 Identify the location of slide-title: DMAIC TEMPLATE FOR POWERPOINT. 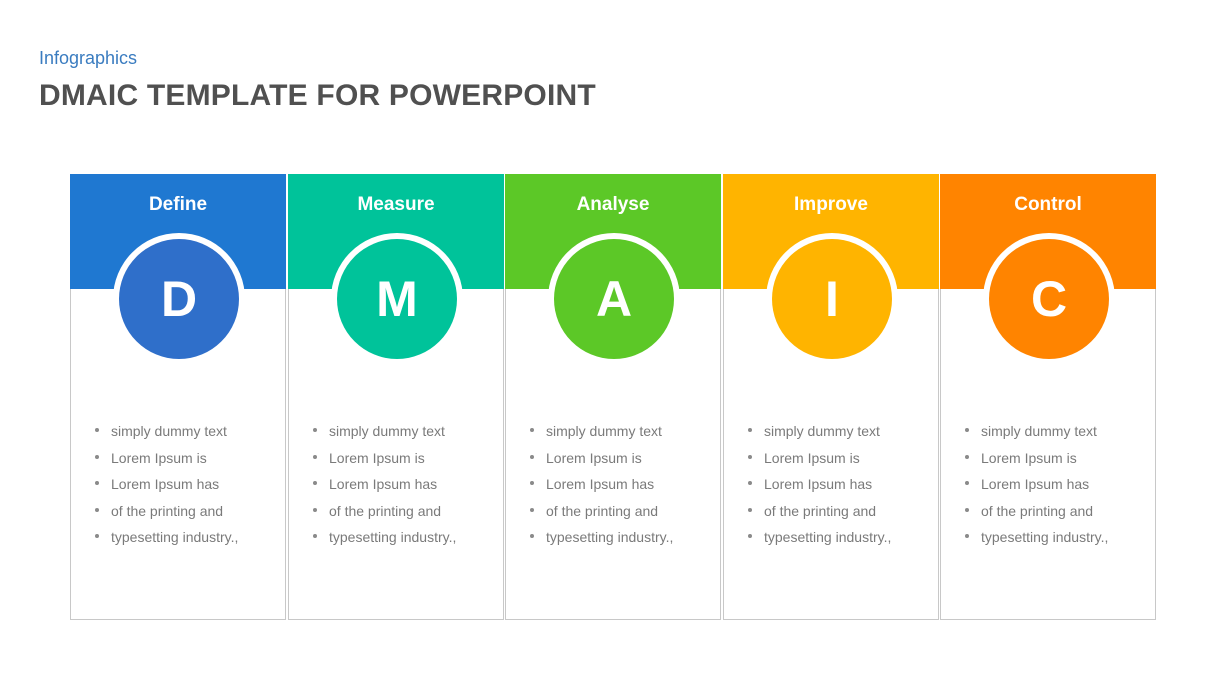
(317, 95).